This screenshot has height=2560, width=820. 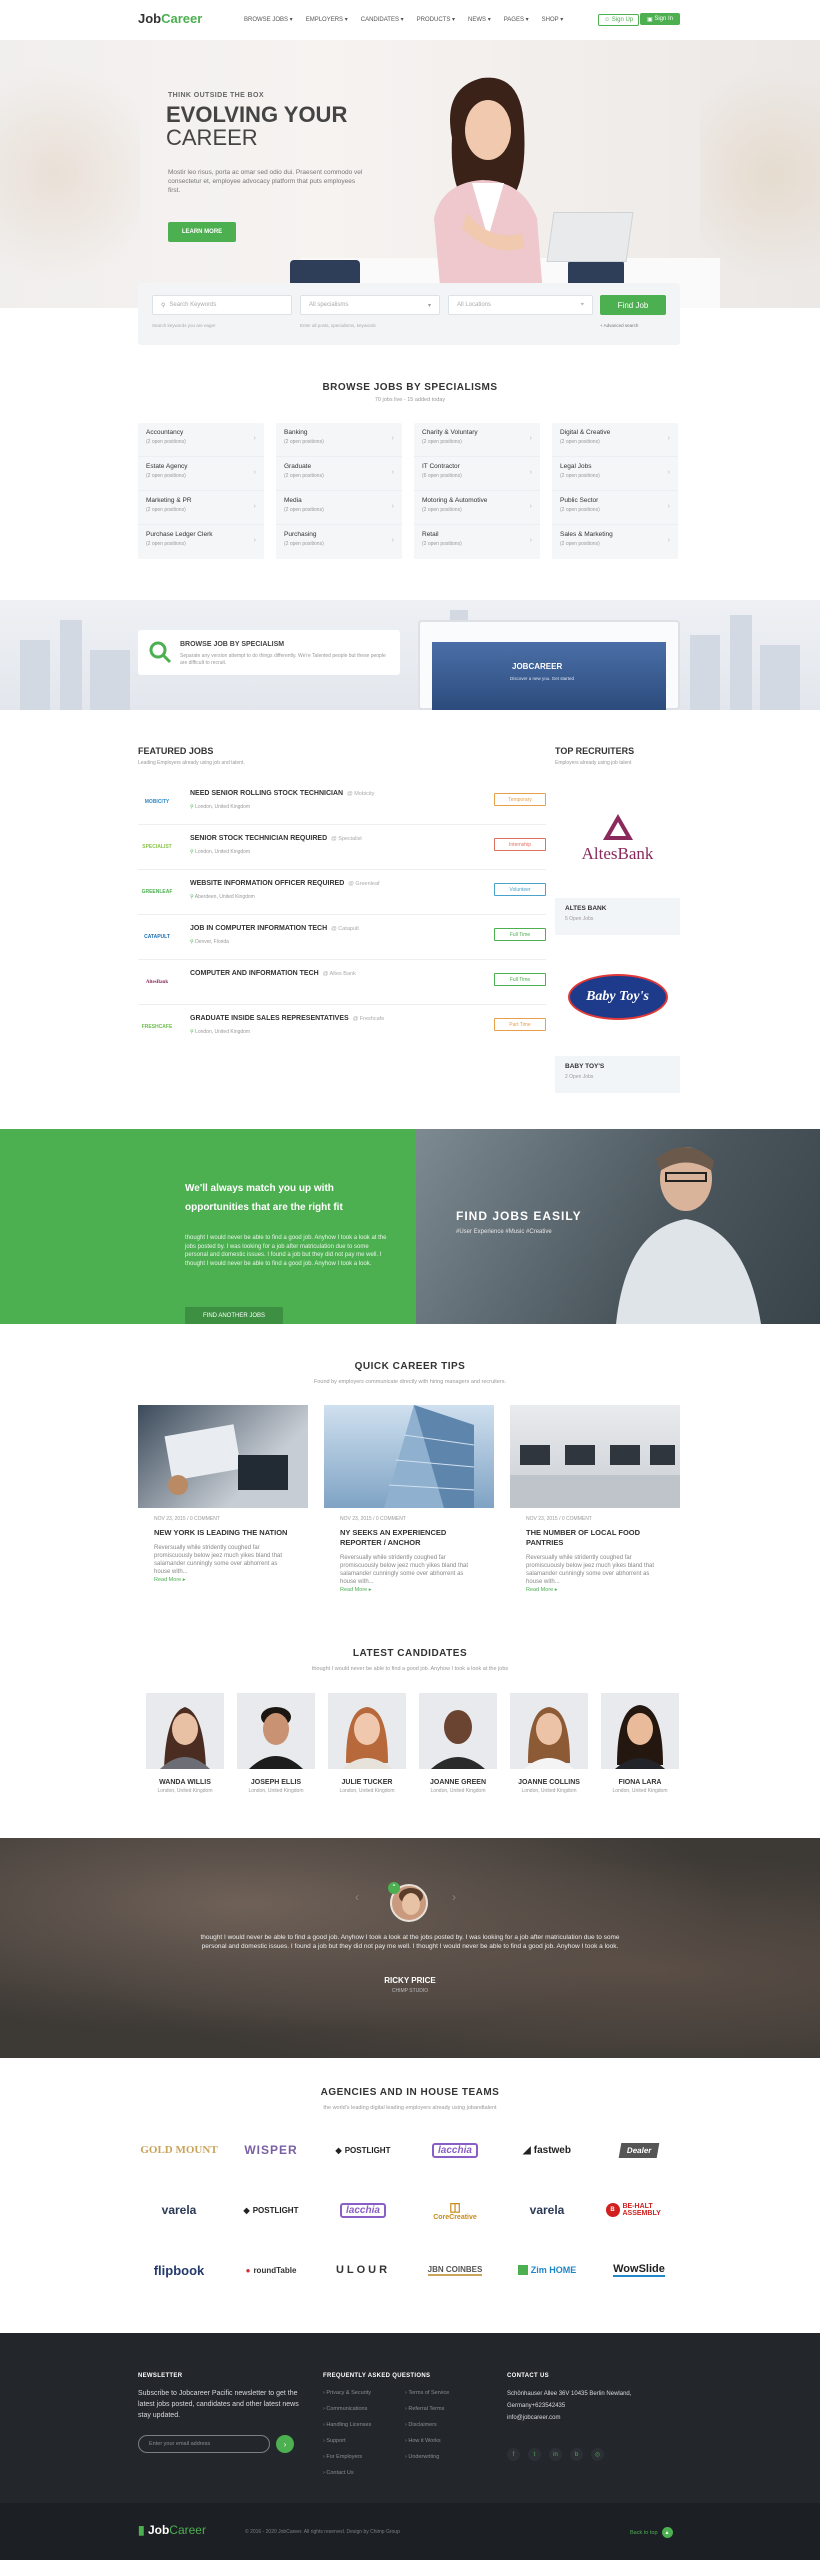 I want to click on footer-link: › Disclaimers, so click(x=445, y=2425).